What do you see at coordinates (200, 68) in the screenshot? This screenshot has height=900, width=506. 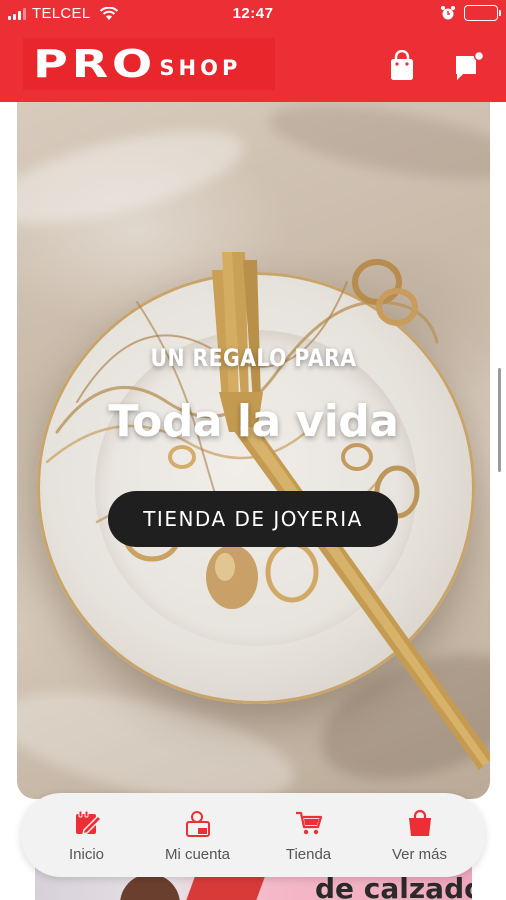 I see `logo-secondary: SHOP` at bounding box center [200, 68].